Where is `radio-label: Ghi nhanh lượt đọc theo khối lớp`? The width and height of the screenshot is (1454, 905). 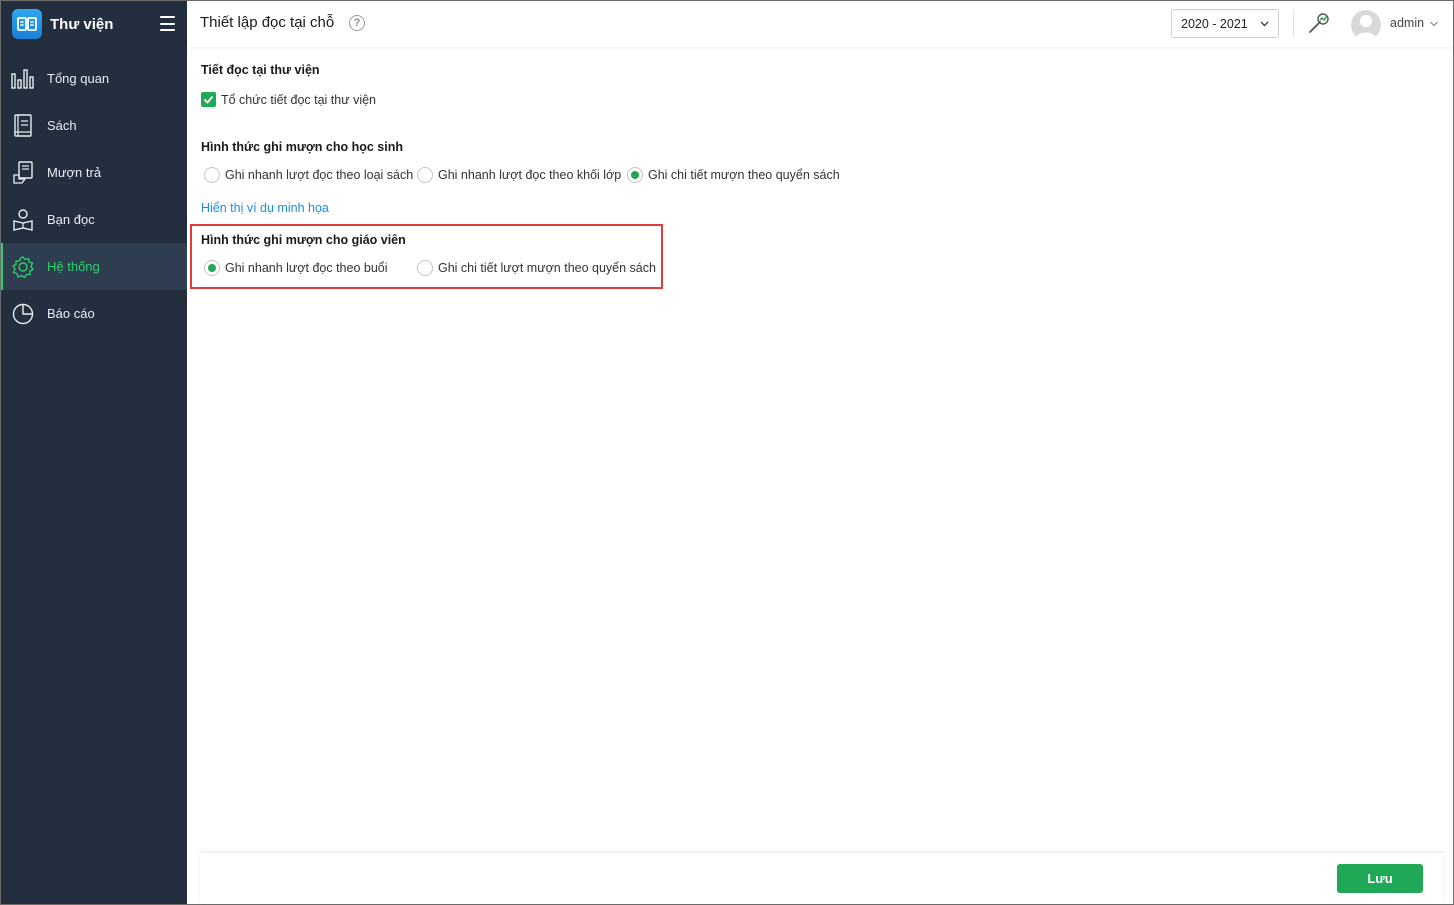
radio-label: Ghi nhanh lượt đọc theo khối lớp is located at coordinates (530, 175).